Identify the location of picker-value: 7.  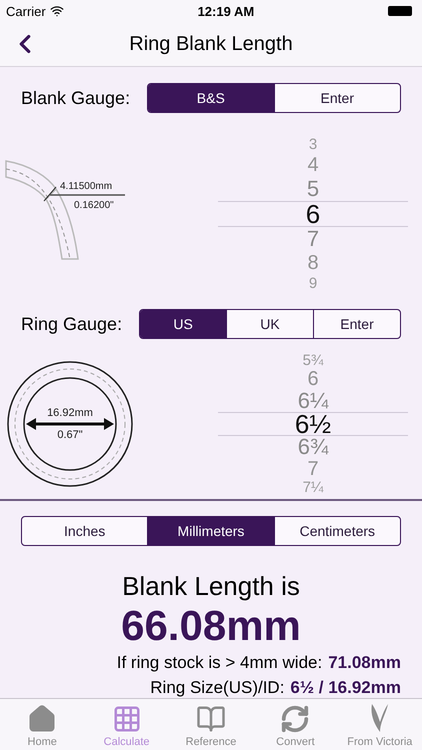
(313, 469).